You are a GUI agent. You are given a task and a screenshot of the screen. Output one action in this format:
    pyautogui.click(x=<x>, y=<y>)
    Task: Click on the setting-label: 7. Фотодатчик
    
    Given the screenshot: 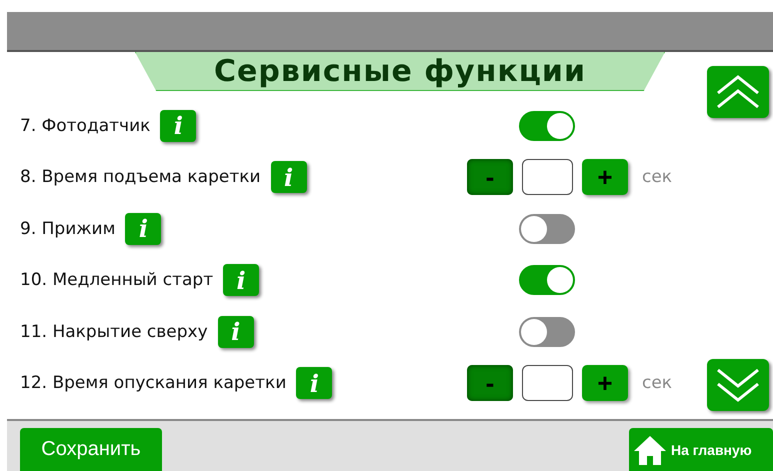 What is the action you would take?
    pyautogui.click(x=85, y=126)
    